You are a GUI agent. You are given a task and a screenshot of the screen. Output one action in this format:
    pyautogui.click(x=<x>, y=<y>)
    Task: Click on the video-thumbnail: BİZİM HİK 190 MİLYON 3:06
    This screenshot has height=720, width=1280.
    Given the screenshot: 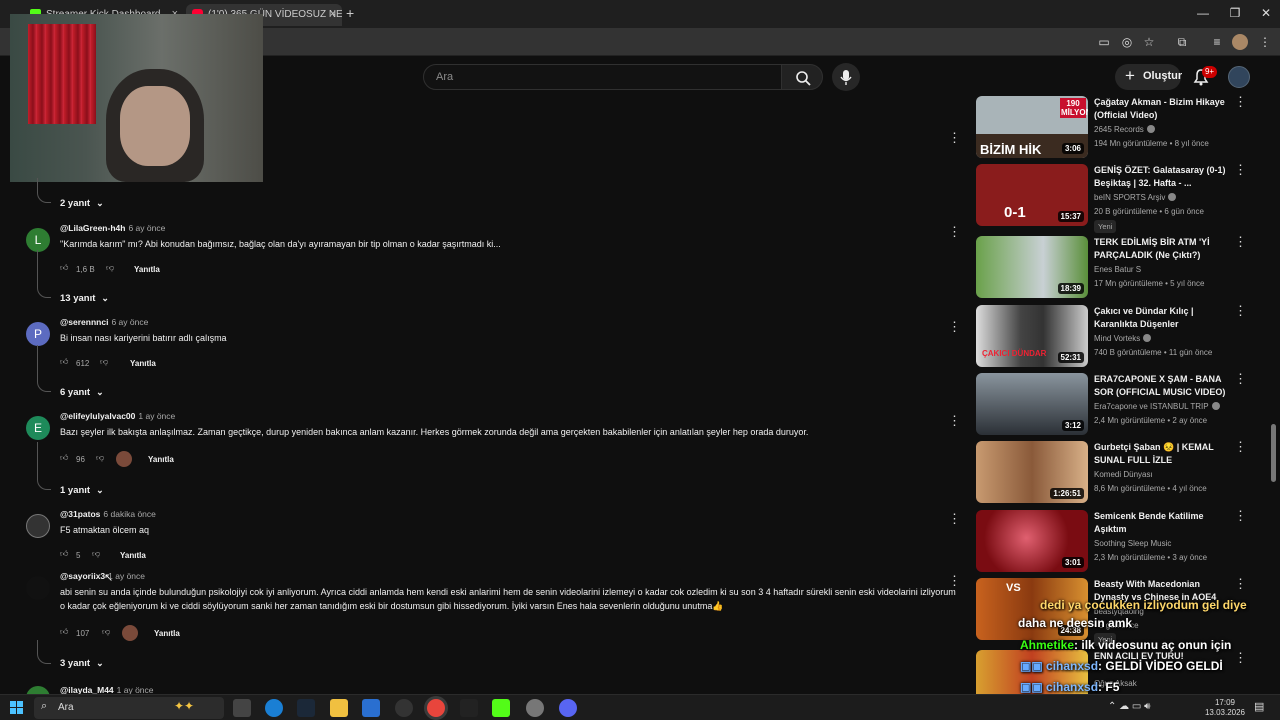 What is the action you would take?
    pyautogui.click(x=1032, y=127)
    